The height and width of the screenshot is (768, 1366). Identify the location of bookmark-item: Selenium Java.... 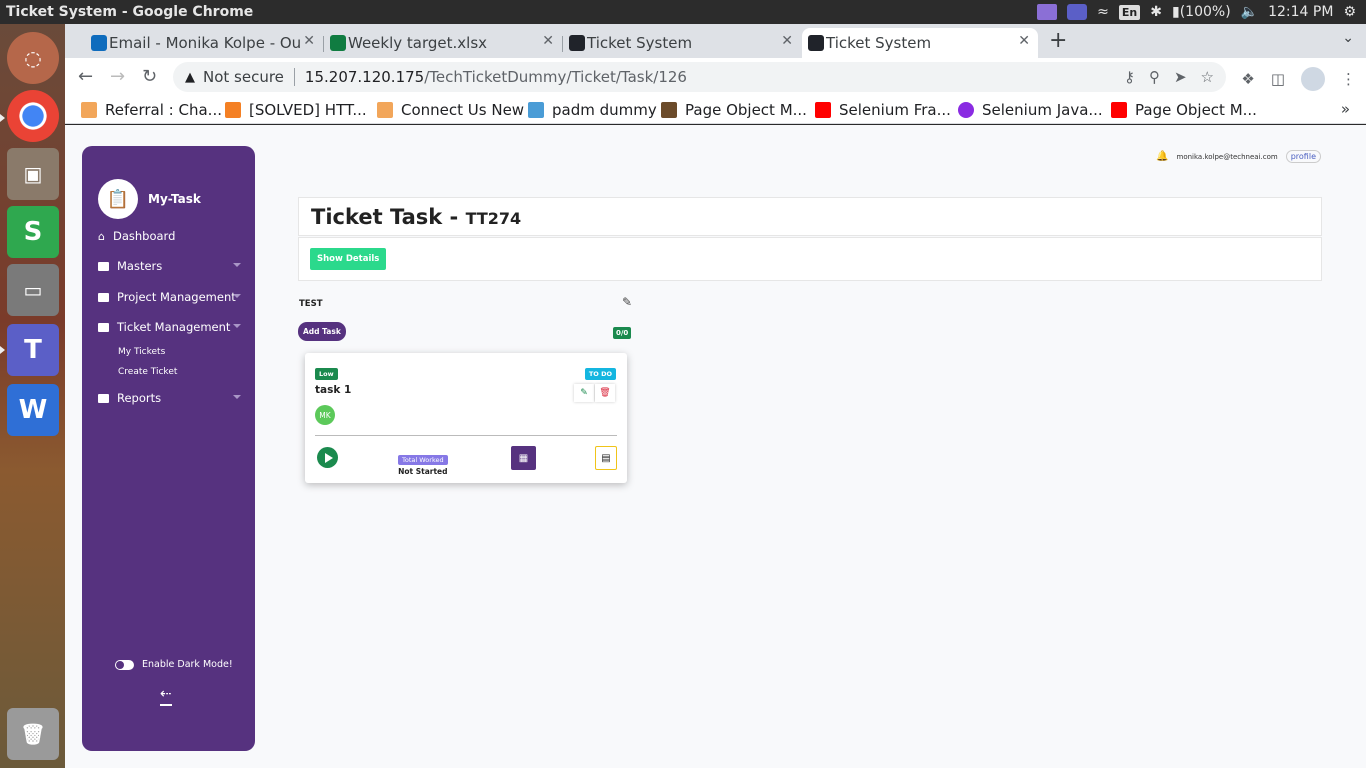
(1030, 110).